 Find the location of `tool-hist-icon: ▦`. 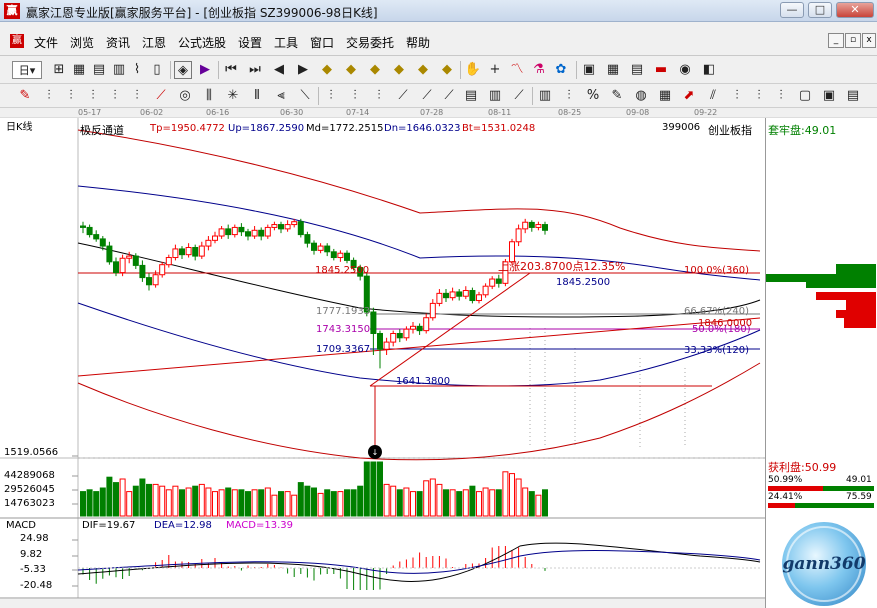

tool-hist-icon: ▦ is located at coordinates (665, 96).